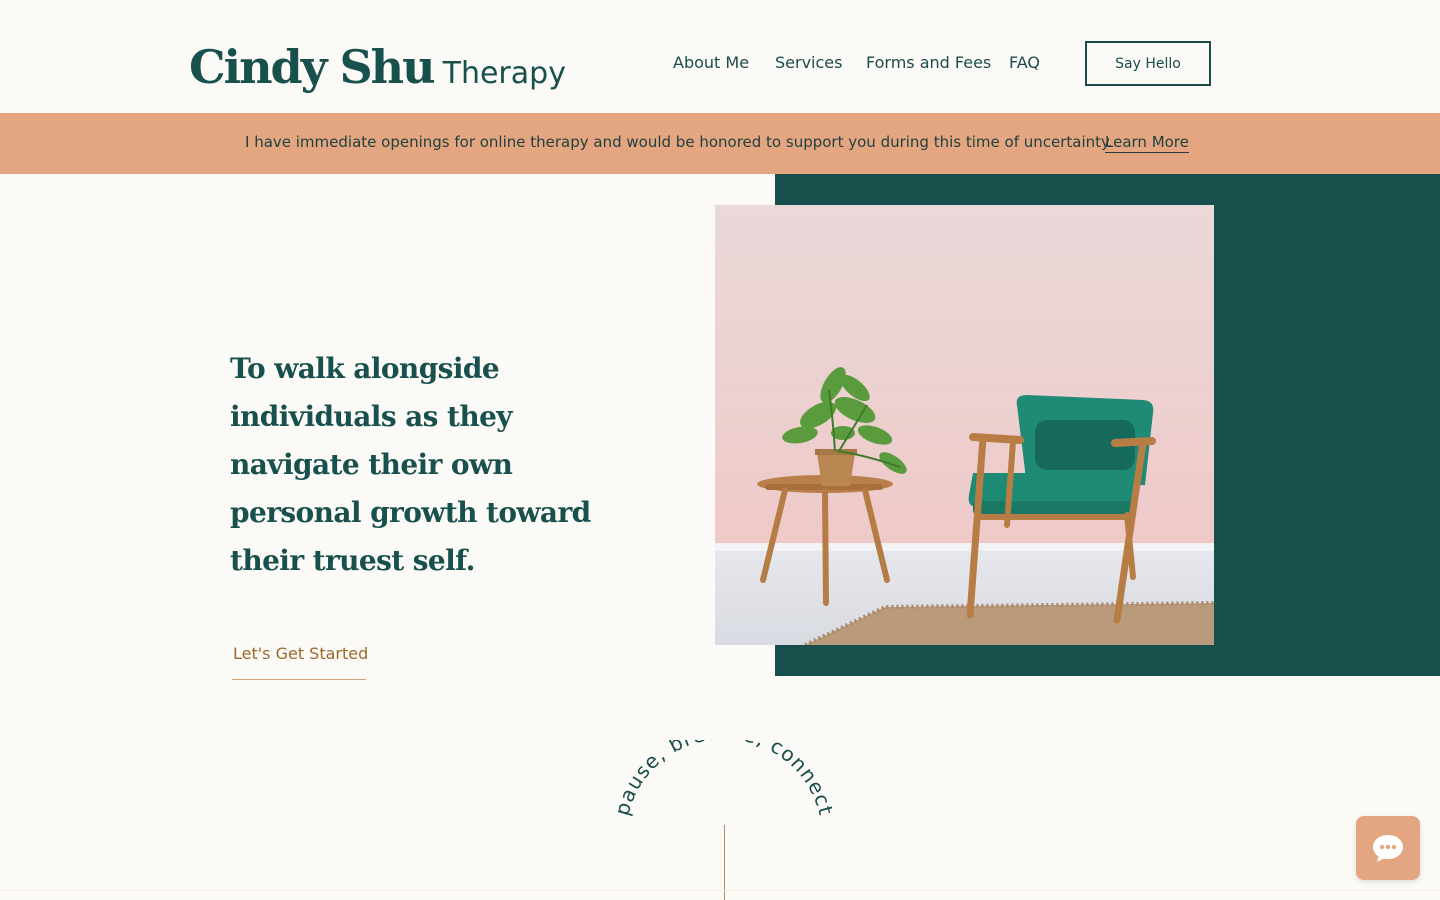 This screenshot has height=900, width=1440. Describe the element at coordinates (312, 67) in the screenshot. I see `logo-name: Cindy Shu` at that location.